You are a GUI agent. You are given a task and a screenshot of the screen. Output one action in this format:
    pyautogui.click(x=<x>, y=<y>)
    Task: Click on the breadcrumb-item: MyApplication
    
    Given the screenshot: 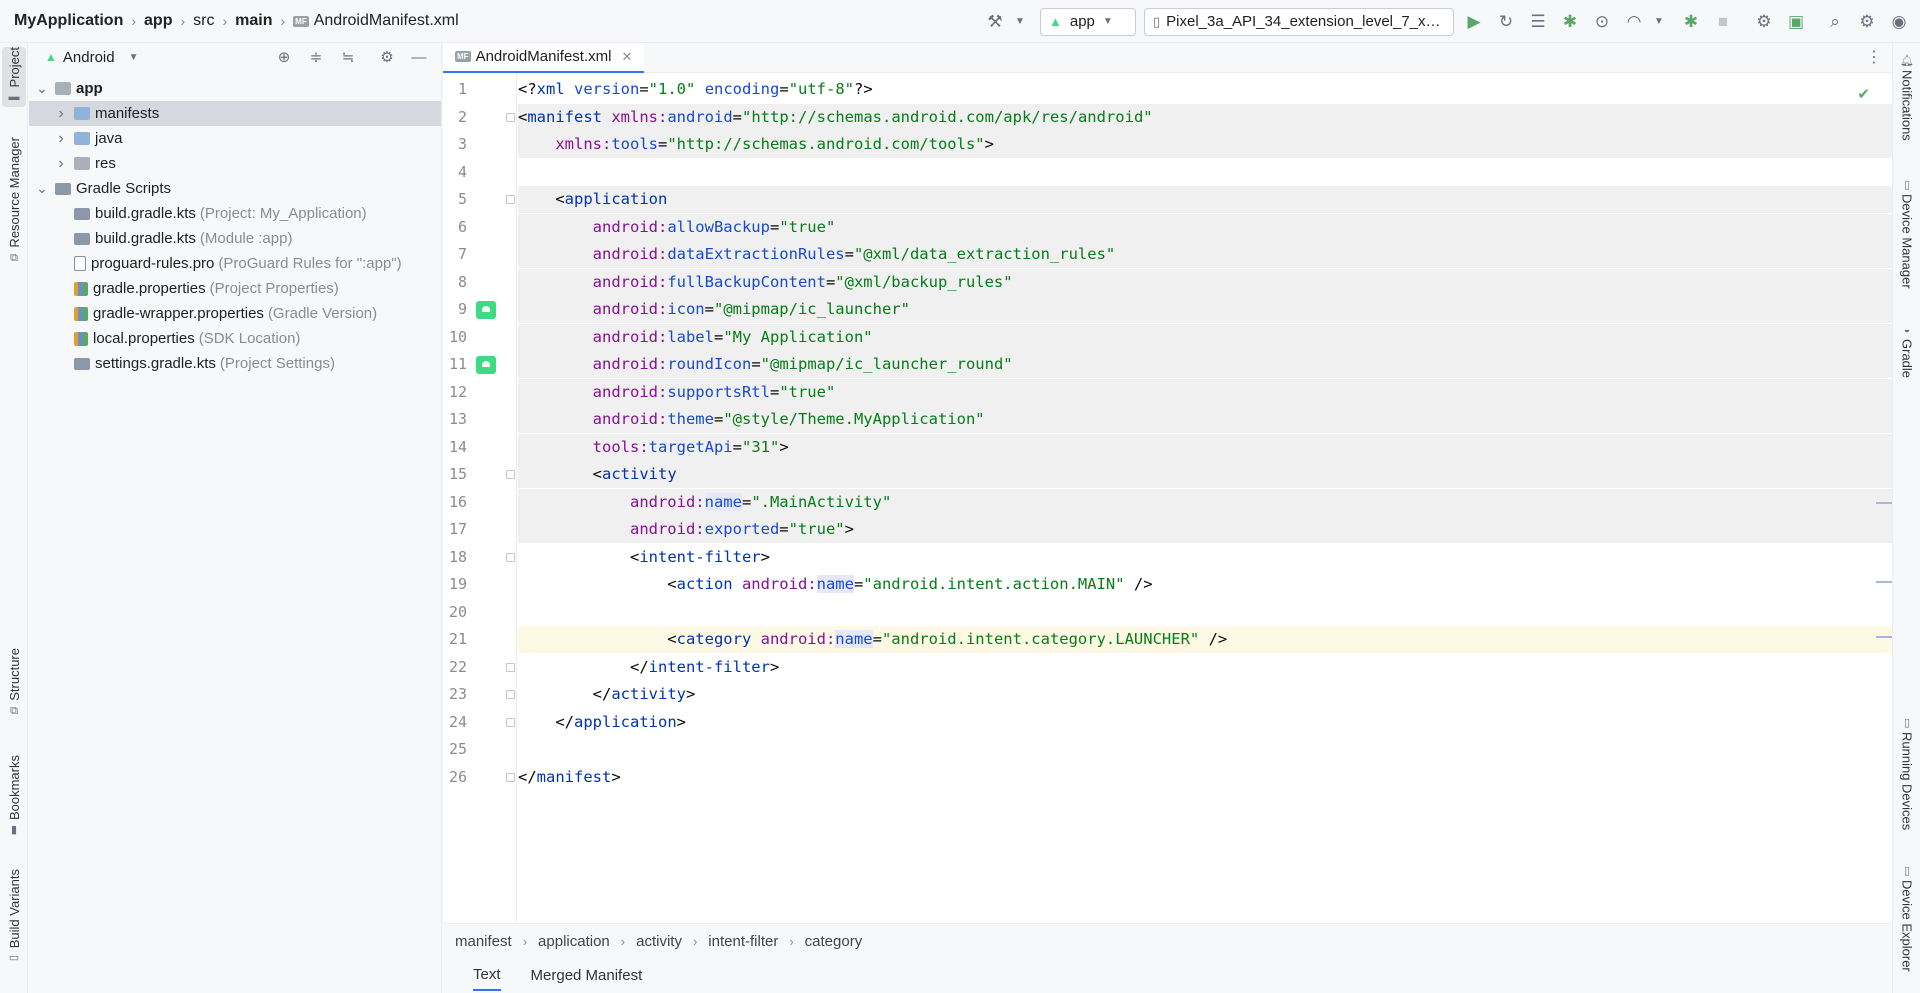 What is the action you would take?
    pyautogui.click(x=68, y=21)
    